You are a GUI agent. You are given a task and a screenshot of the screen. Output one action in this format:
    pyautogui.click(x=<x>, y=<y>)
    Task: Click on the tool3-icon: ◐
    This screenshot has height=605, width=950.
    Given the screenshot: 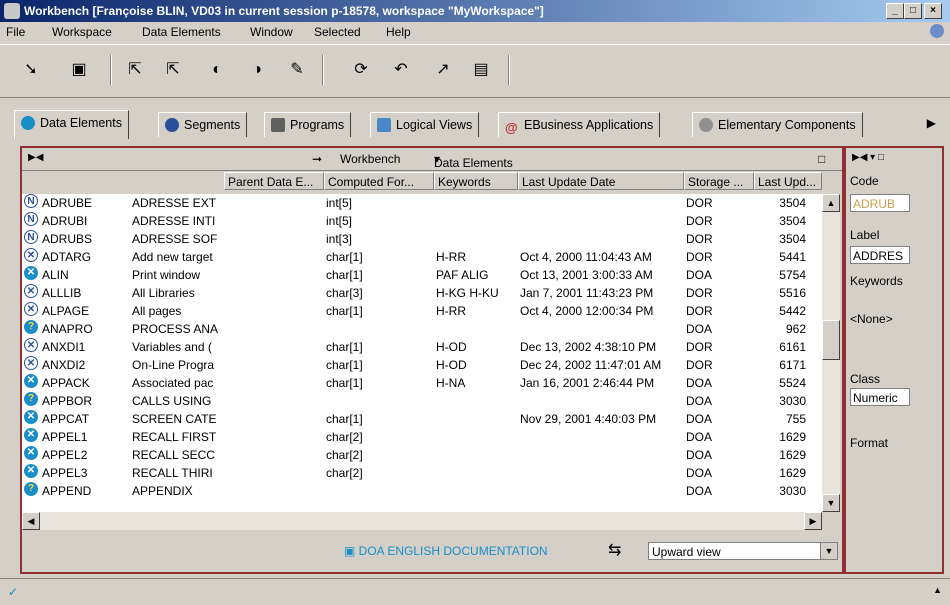 What is the action you would take?
    pyautogui.click(x=217, y=70)
    